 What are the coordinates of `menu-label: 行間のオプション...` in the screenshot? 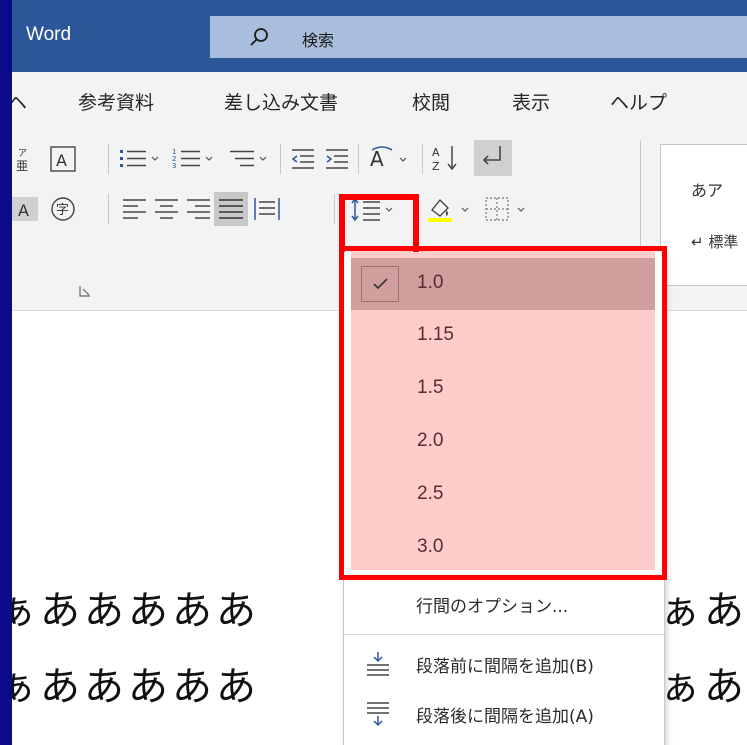 It's located at (492, 607).